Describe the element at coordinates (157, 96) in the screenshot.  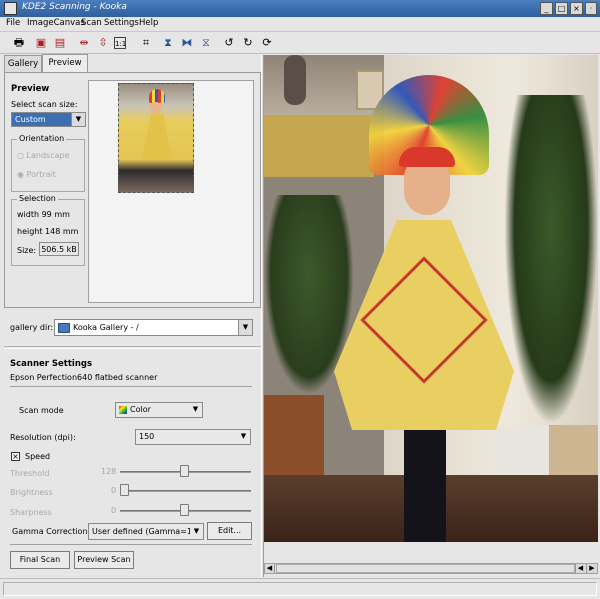
I see `headdress-shape` at that location.